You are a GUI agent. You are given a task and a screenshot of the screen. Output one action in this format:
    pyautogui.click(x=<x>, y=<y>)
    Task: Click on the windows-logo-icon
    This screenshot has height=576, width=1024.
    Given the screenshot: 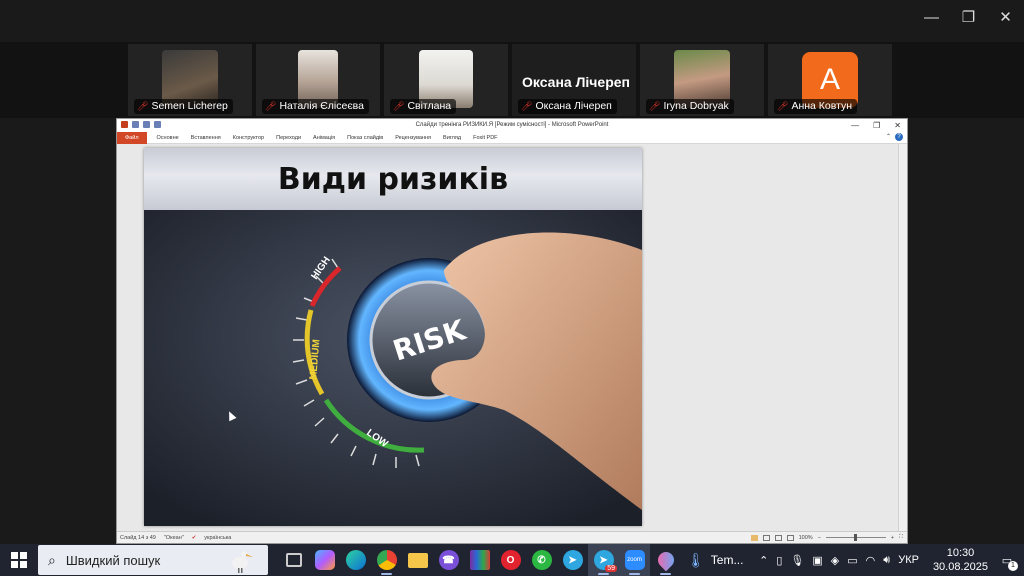 What is the action you would take?
    pyautogui.click(x=19, y=560)
    